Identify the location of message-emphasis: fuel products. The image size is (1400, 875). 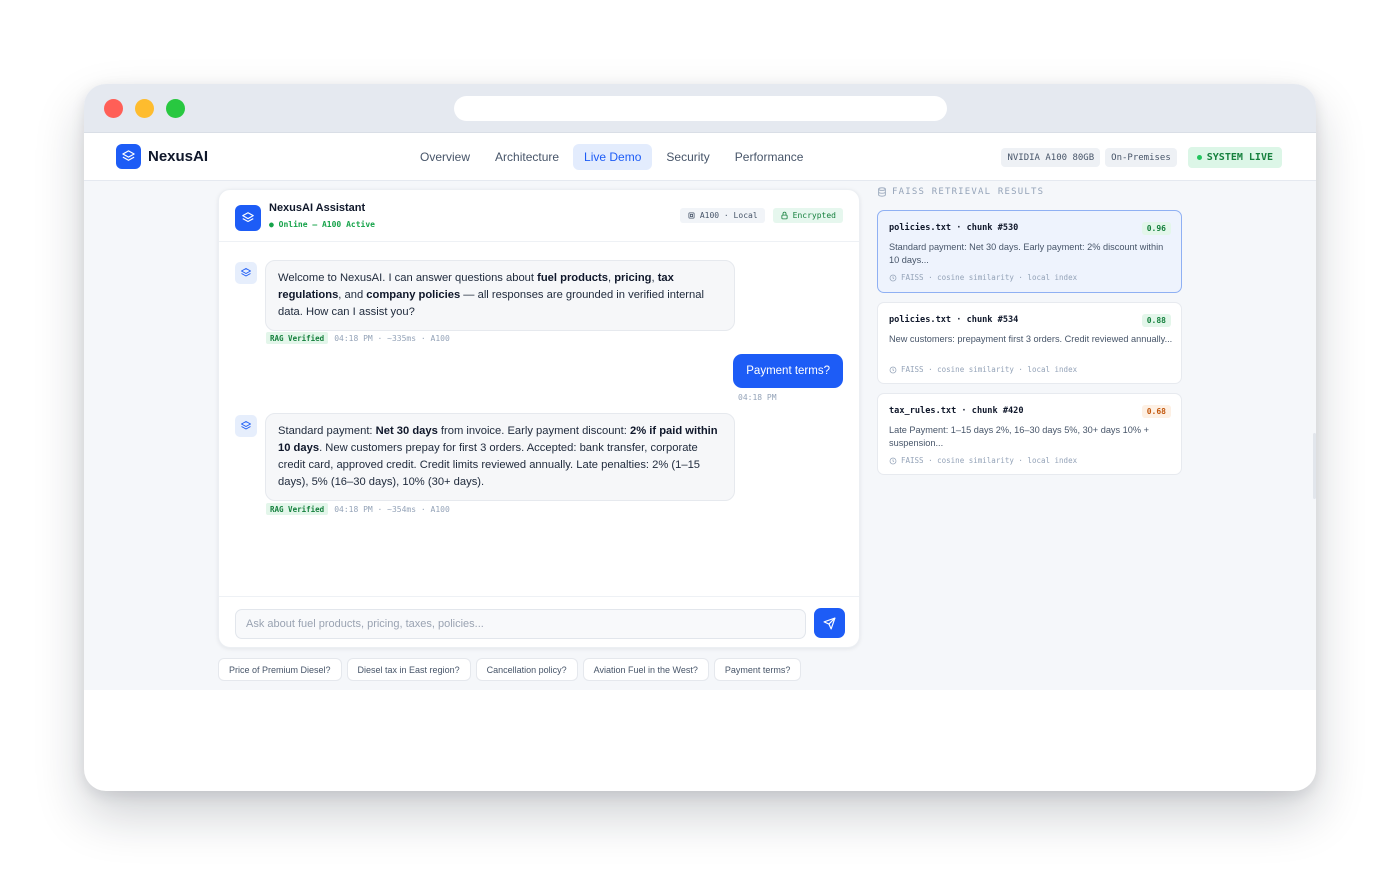
(572, 278).